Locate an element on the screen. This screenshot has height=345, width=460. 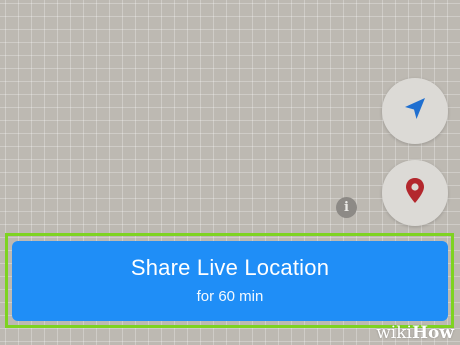
info-icon: i is located at coordinates (346, 207).